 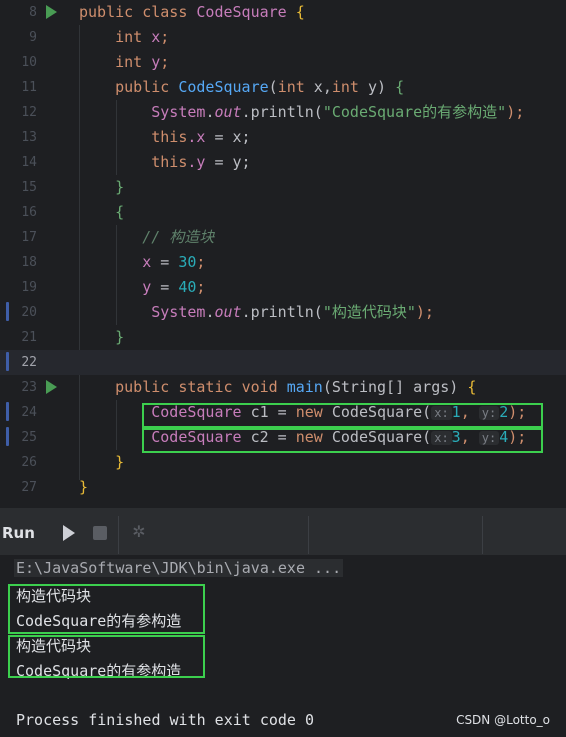 I want to click on field: .y, so click(x=196, y=162).